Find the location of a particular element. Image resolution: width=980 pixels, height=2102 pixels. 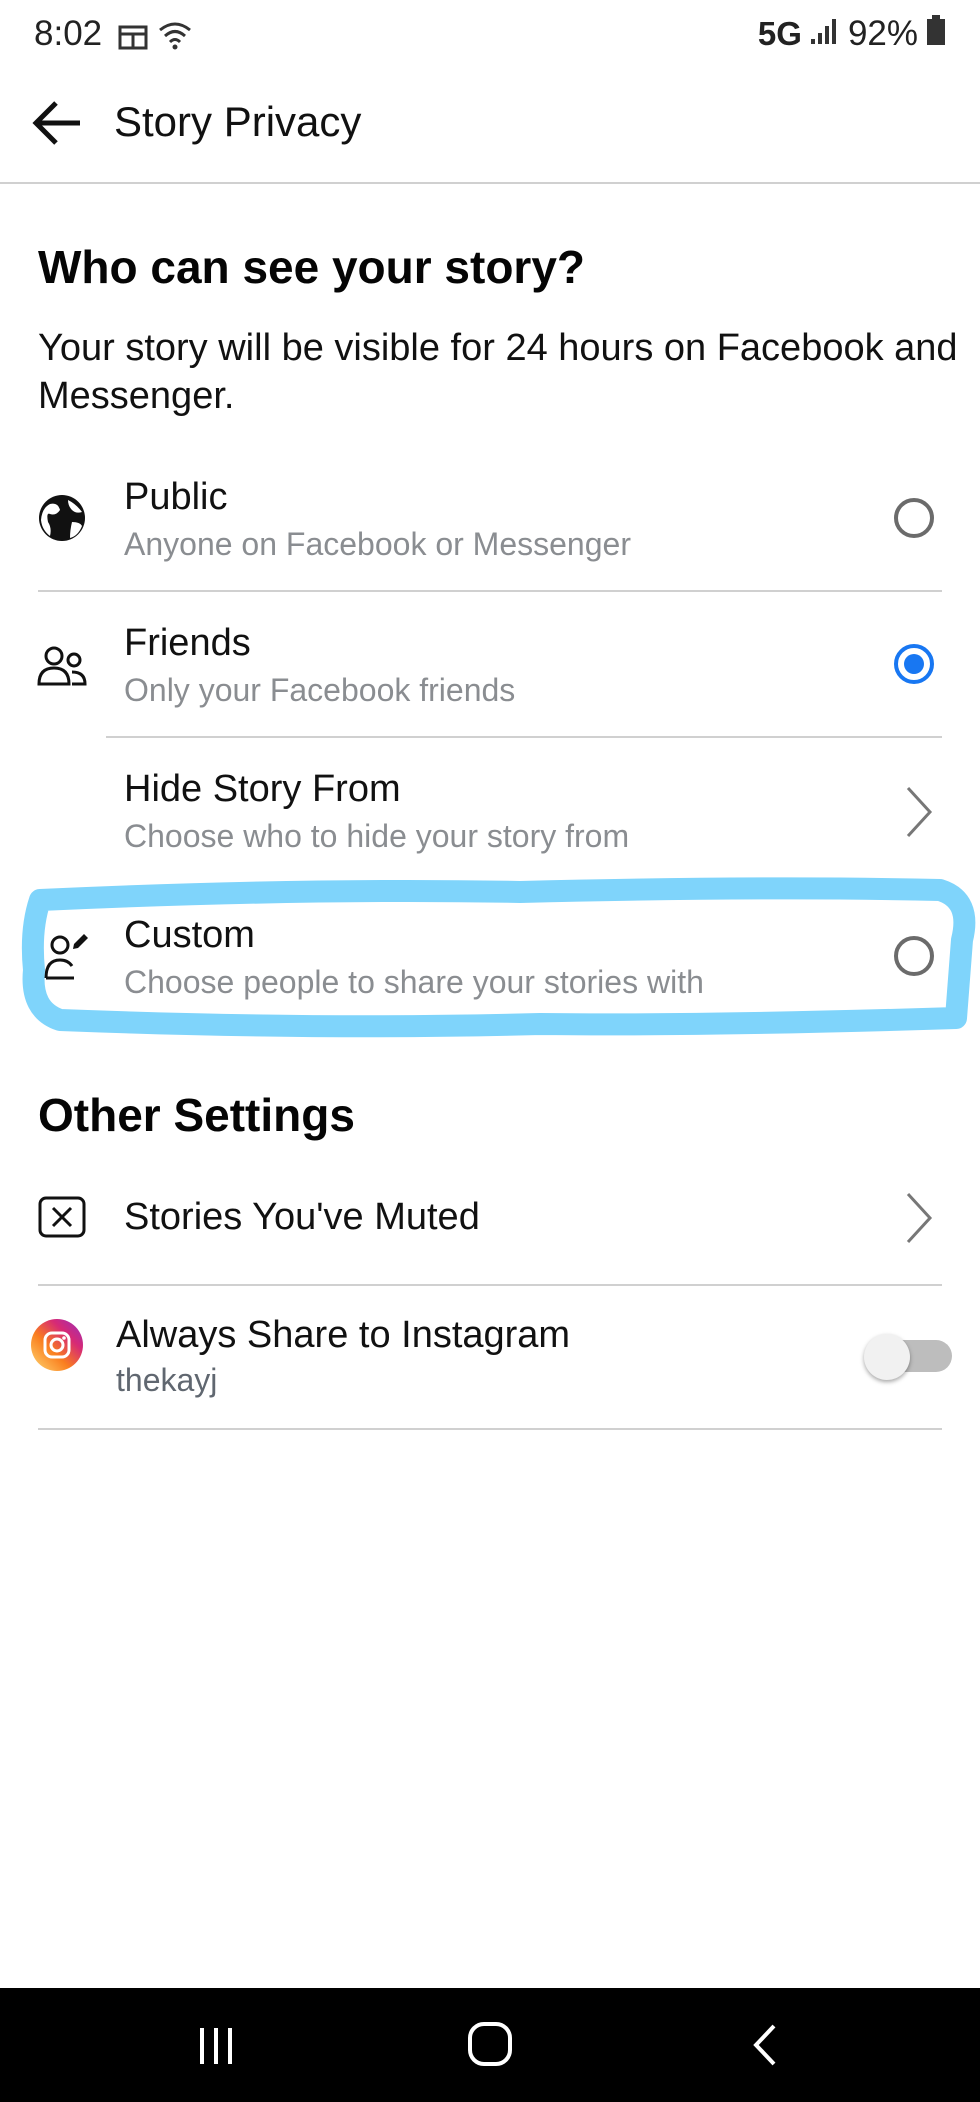

option-friends: Friends Only your Facebook friends is located at coordinates (490, 675).